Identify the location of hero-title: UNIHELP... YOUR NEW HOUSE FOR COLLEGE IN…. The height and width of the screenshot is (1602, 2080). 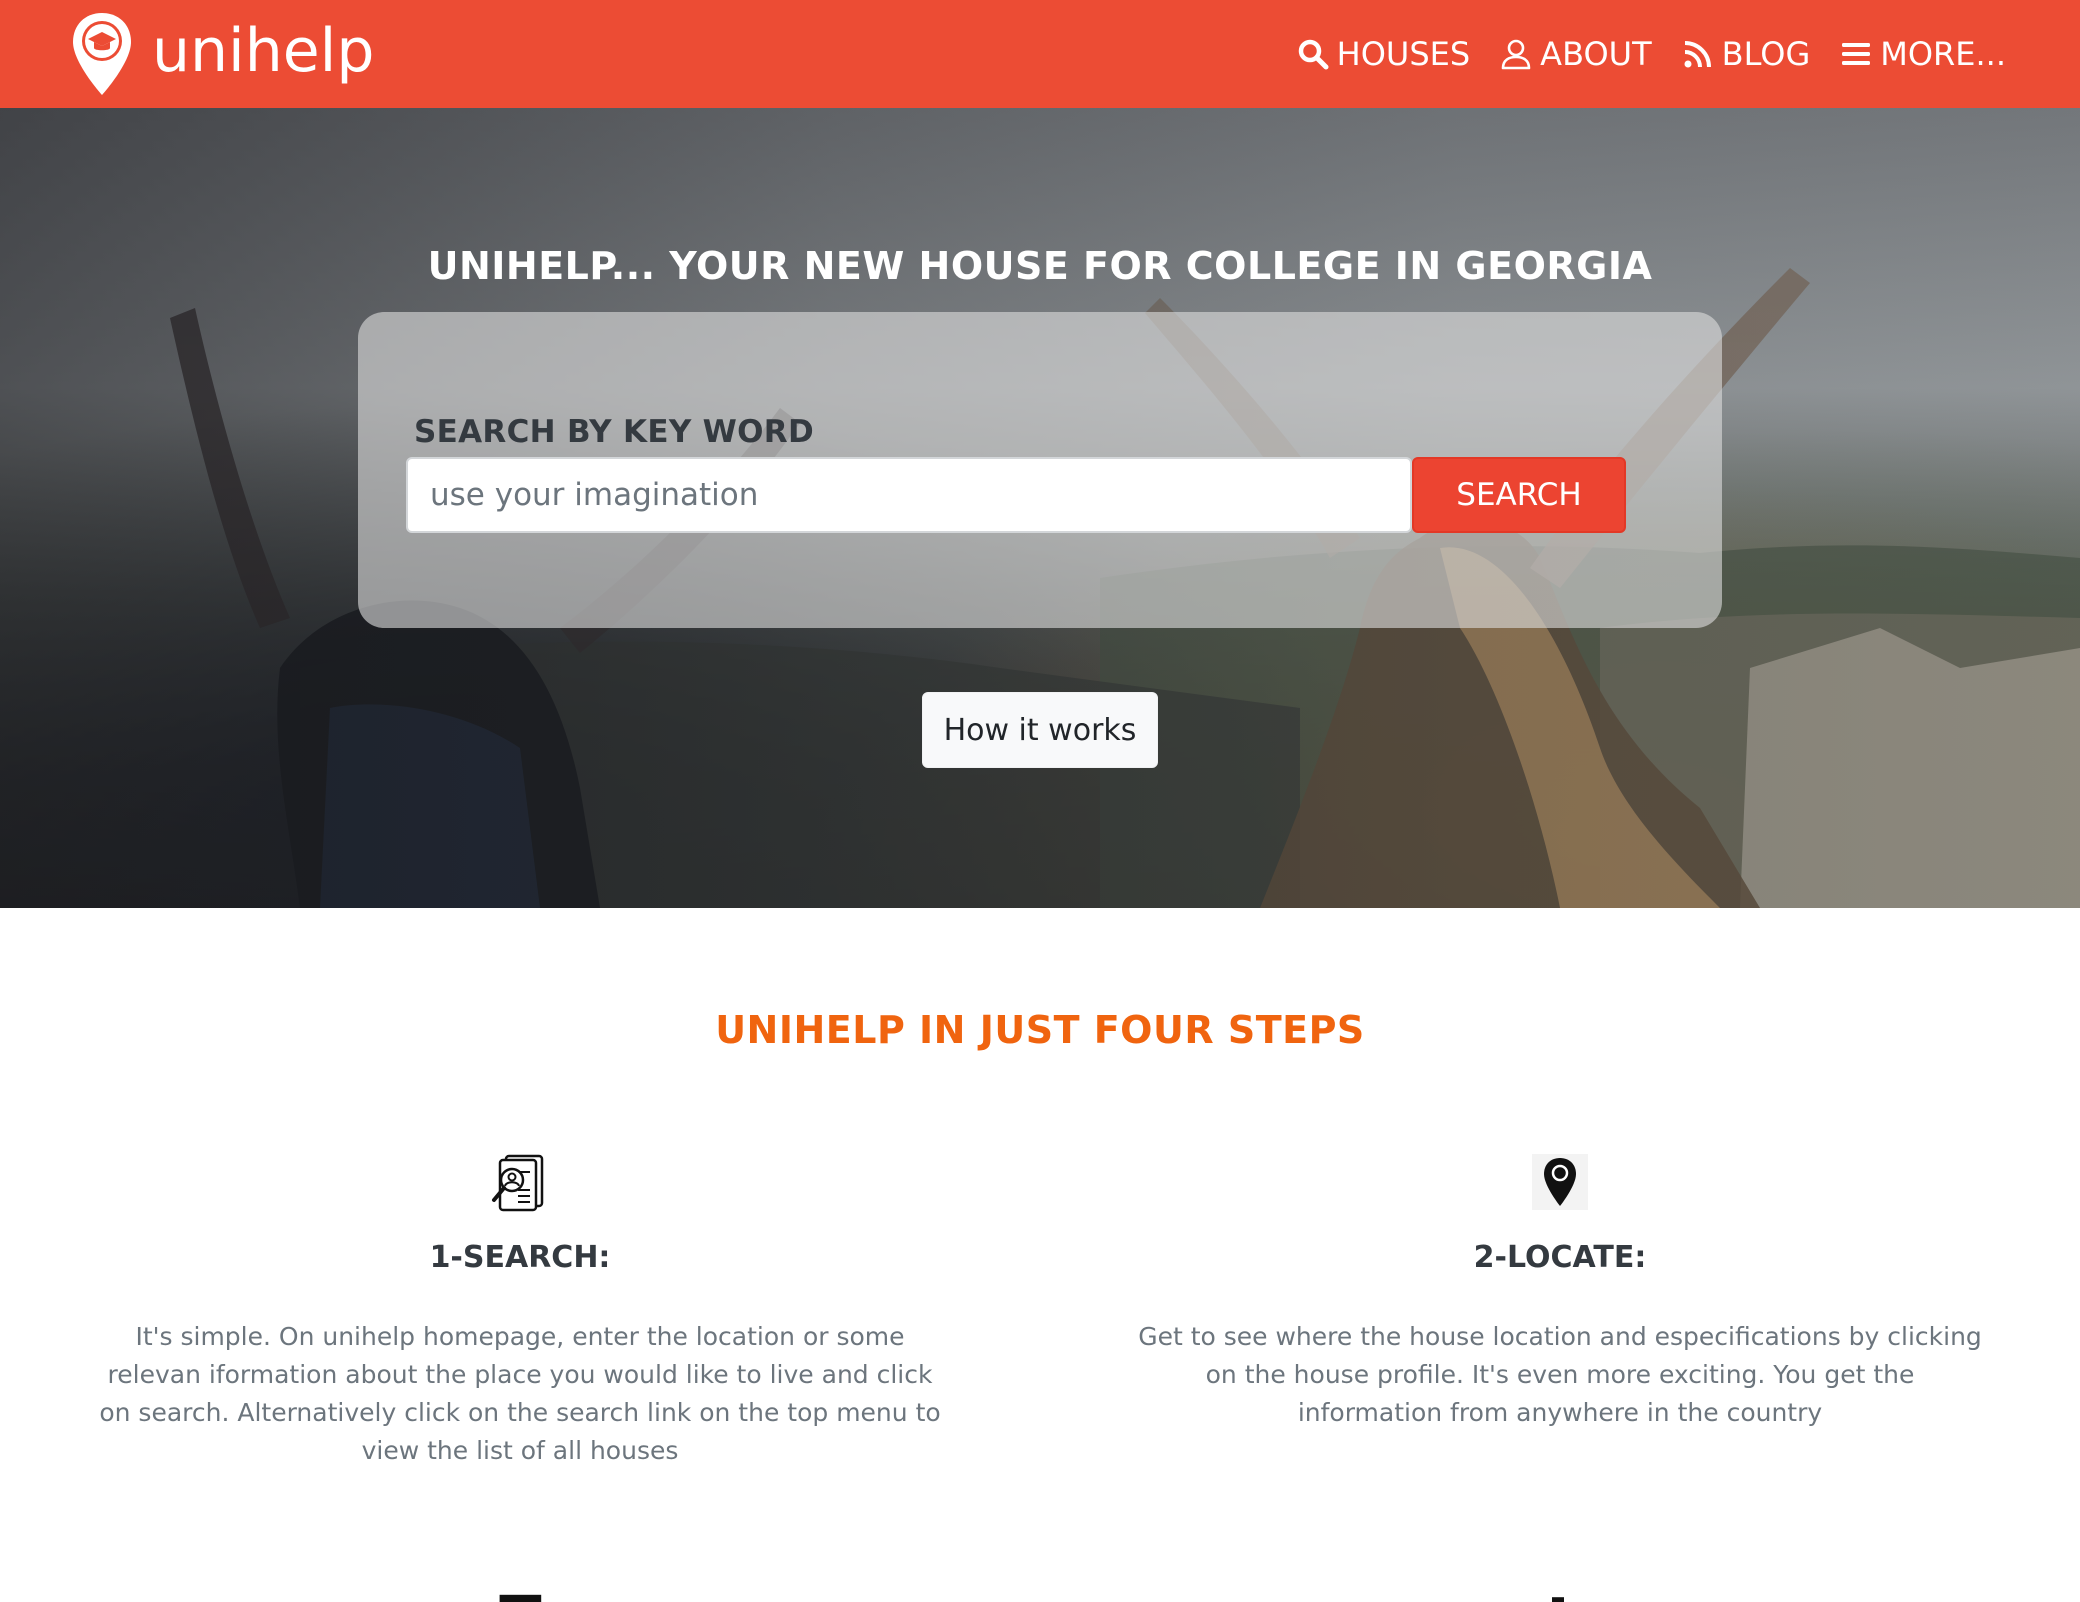
(1040, 266).